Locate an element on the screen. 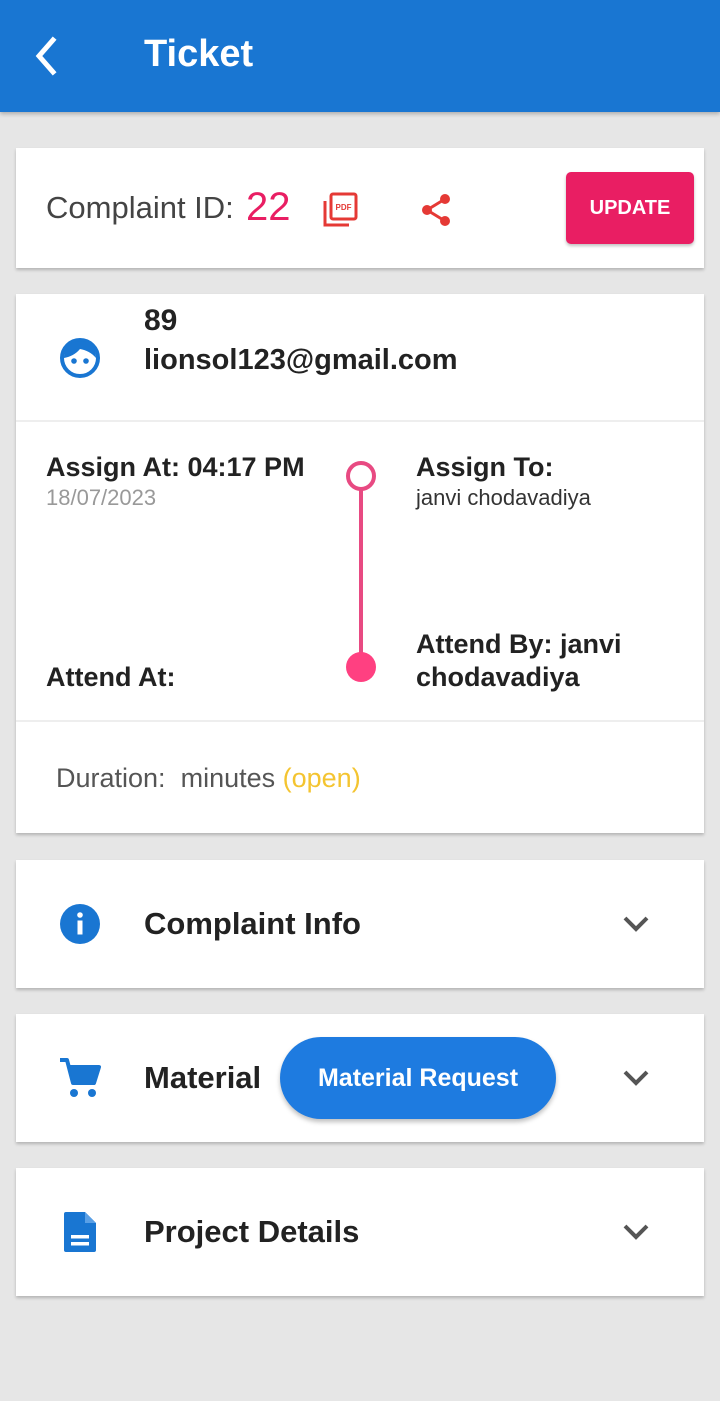 The height and width of the screenshot is (1401, 720). project-details-section: Project Details is located at coordinates (360, 1232).